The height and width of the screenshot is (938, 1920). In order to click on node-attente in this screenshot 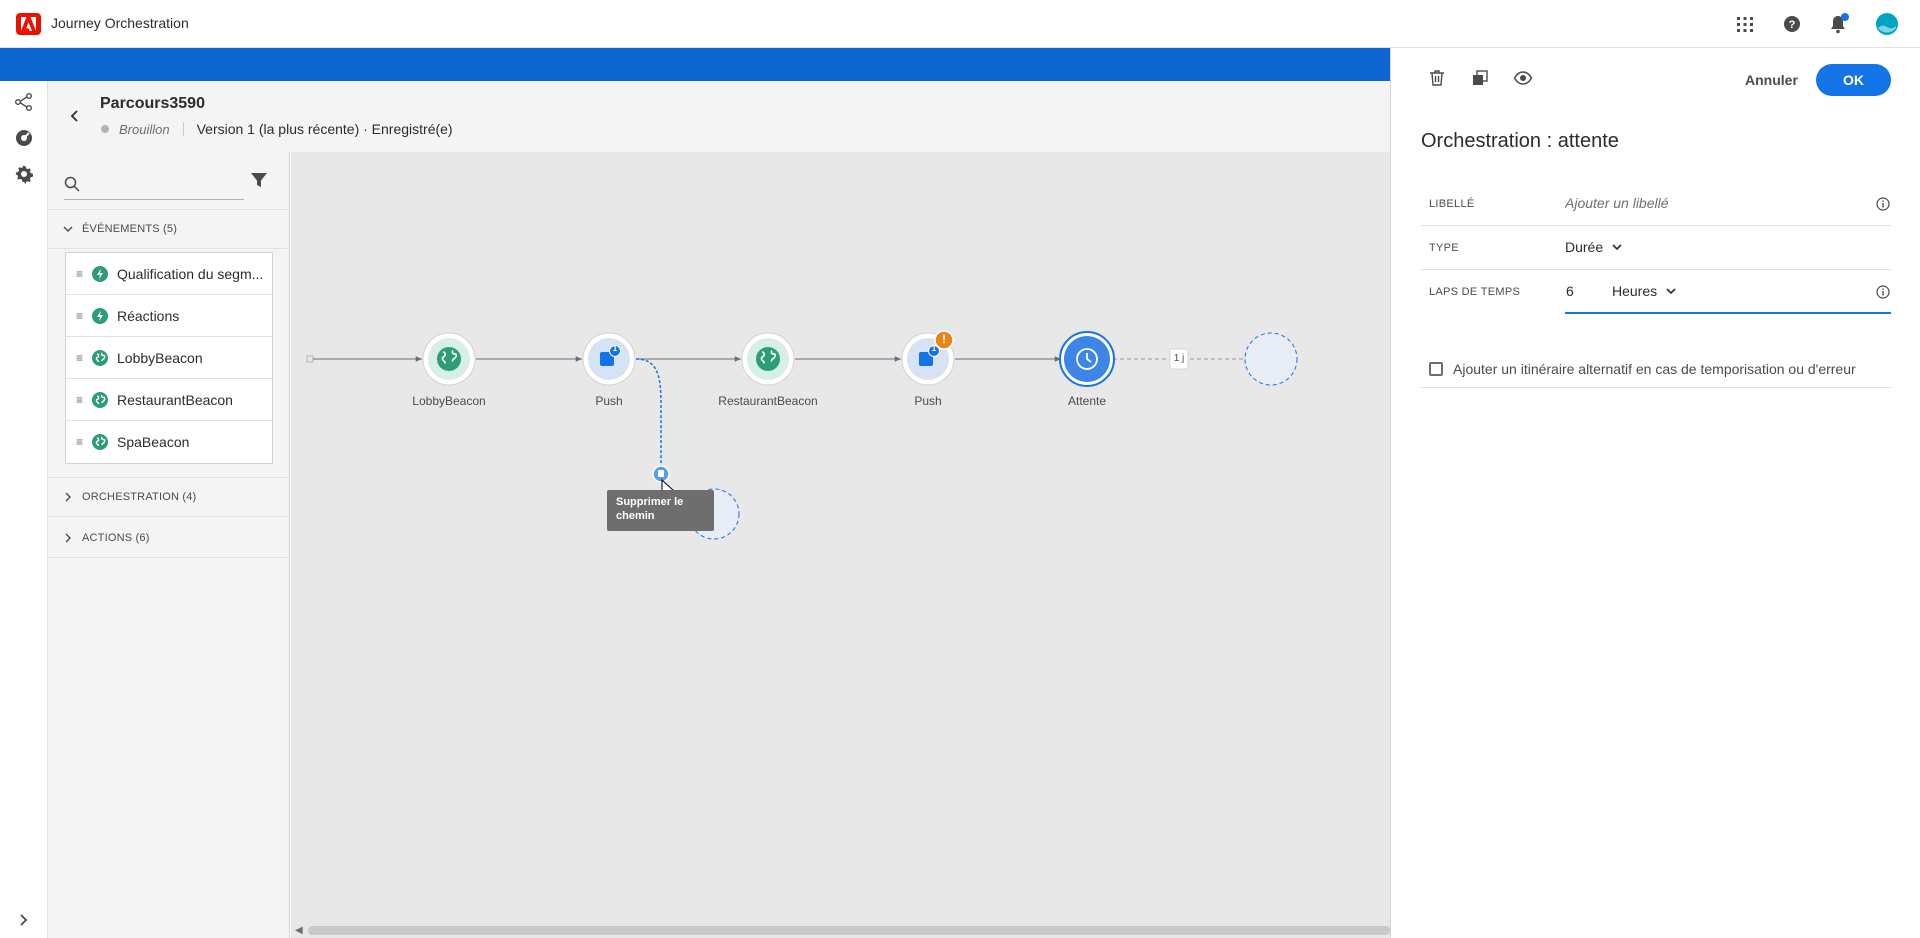, I will do `click(1087, 359)`.